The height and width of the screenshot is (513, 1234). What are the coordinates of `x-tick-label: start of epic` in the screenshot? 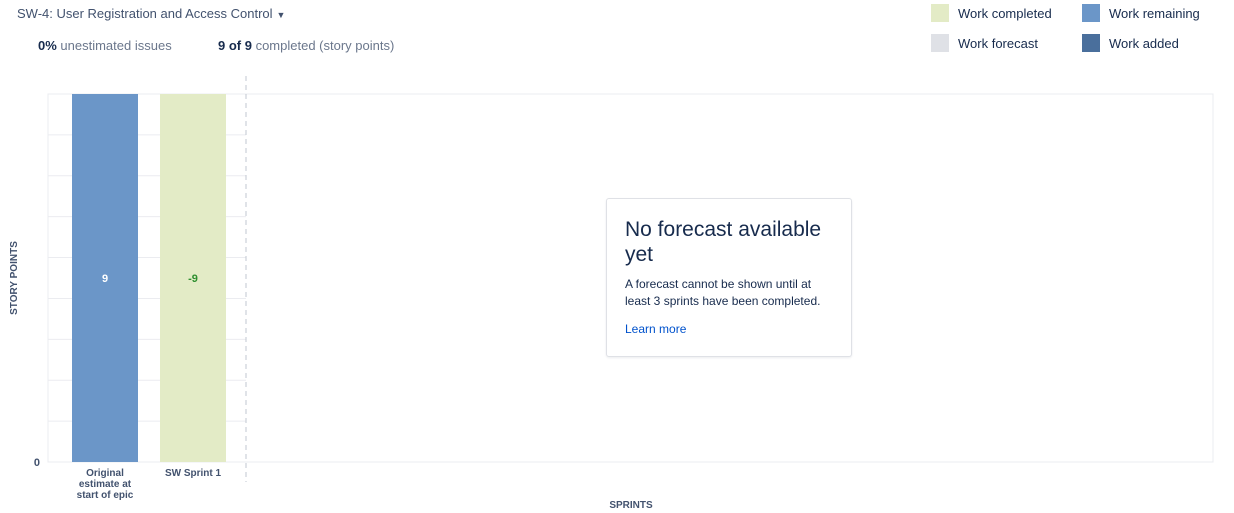 It's located at (105, 495).